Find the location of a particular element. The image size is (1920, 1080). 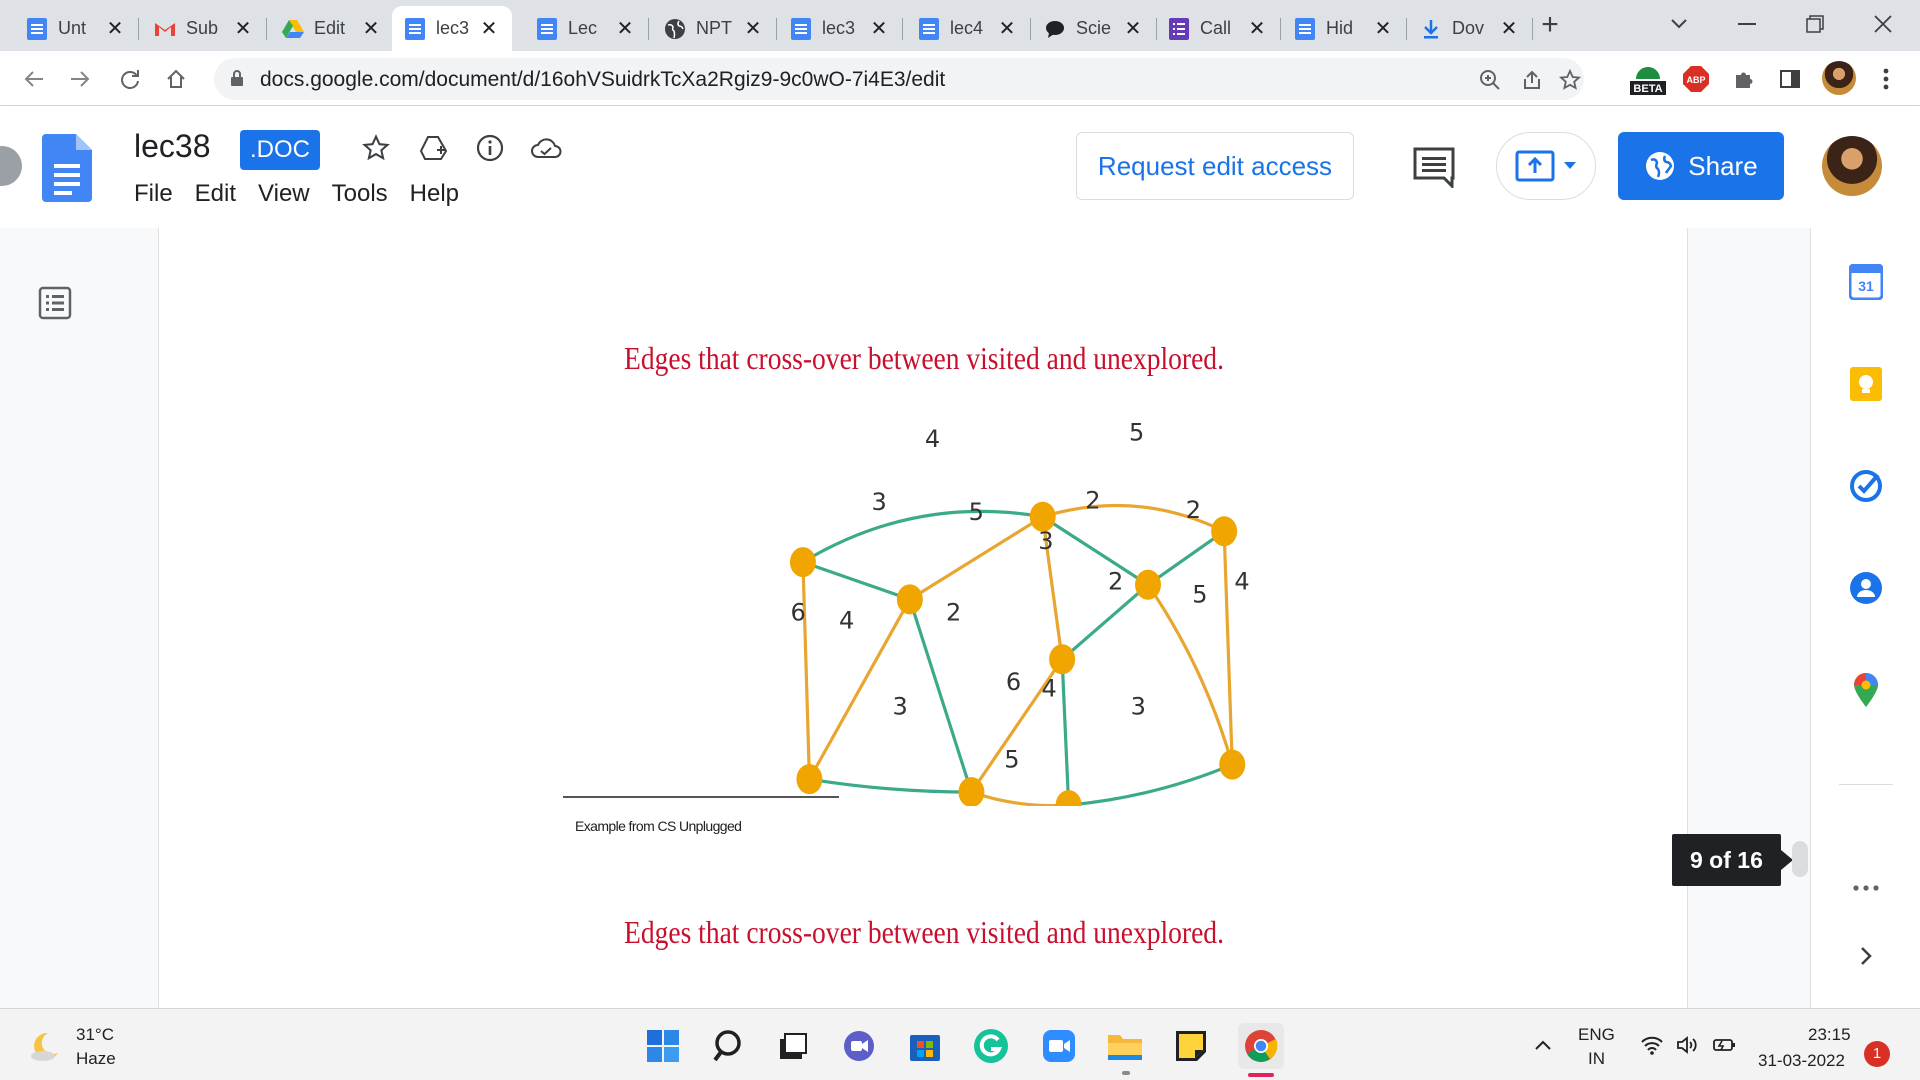

forward-button is located at coordinates (80, 79).